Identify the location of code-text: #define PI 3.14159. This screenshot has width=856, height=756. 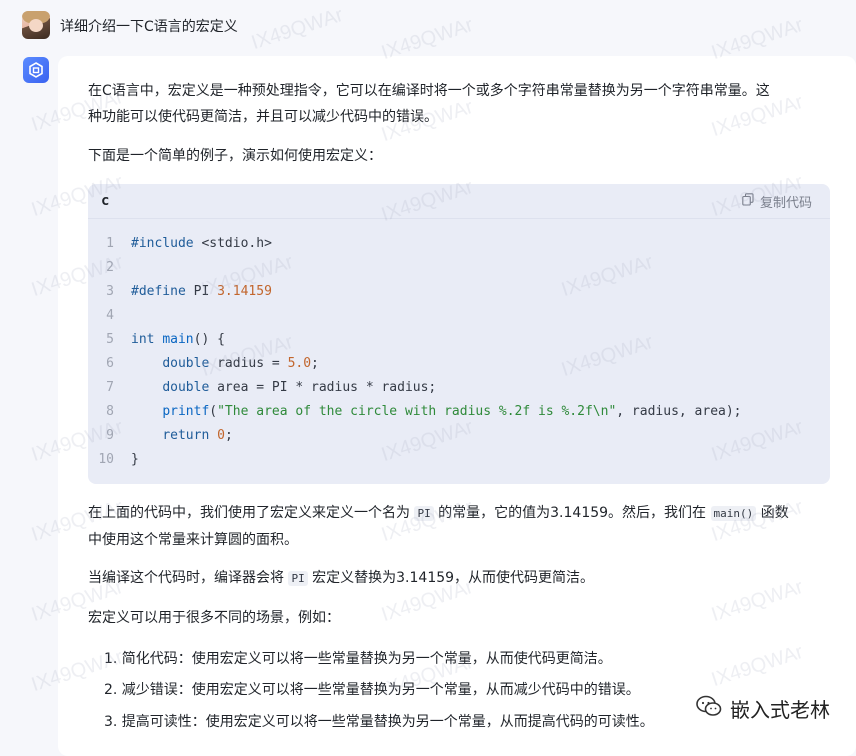
(201, 291).